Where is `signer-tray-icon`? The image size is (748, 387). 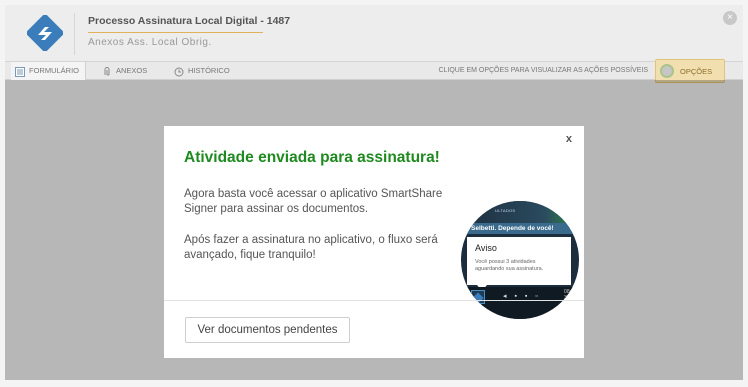 signer-tray-icon is located at coordinates (478, 297).